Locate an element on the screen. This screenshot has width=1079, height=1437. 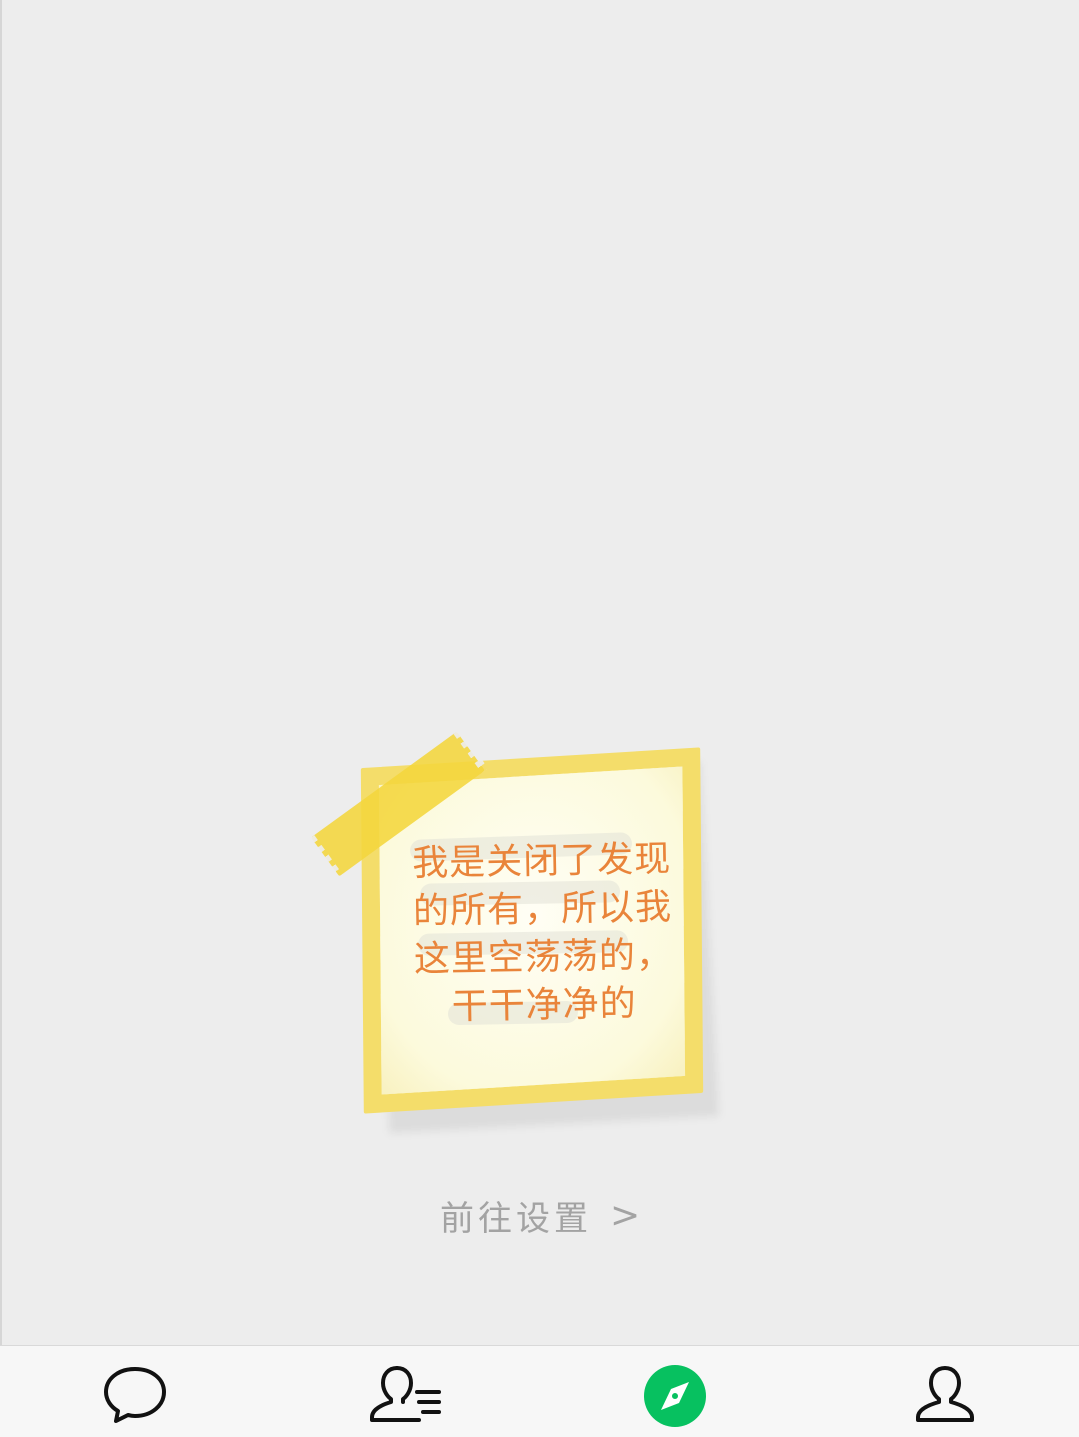
bottom-tab-bar is located at coordinates (539, 1391).